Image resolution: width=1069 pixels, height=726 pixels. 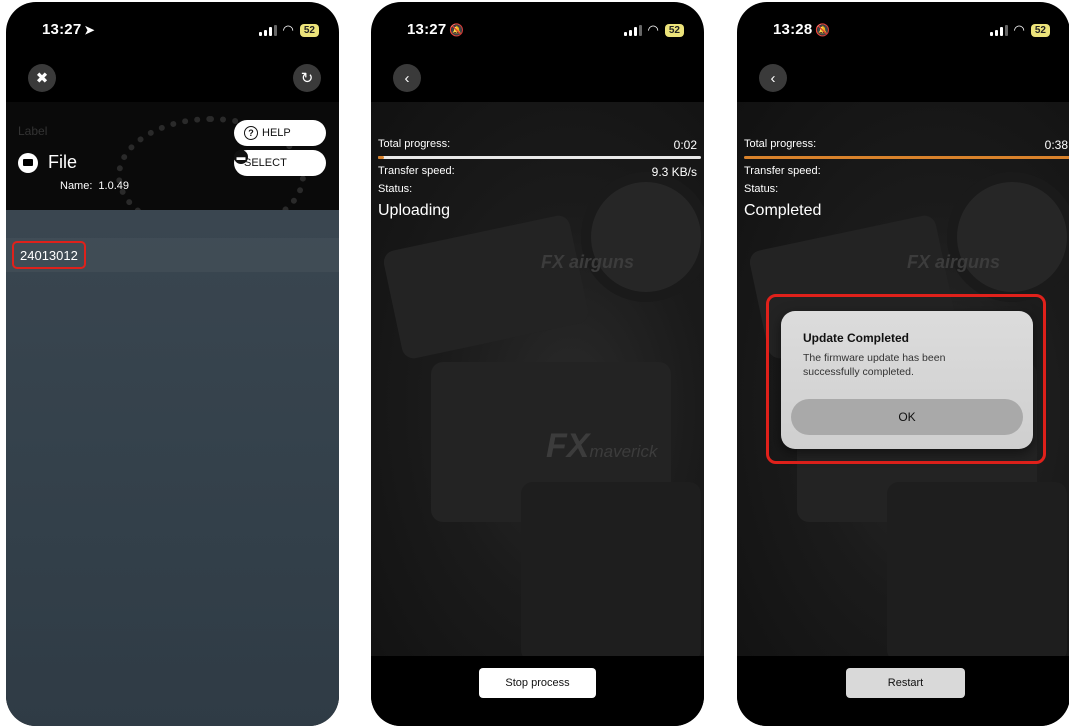 What do you see at coordinates (241, 157) in the screenshot?
I see `folder-icon: ▬` at bounding box center [241, 157].